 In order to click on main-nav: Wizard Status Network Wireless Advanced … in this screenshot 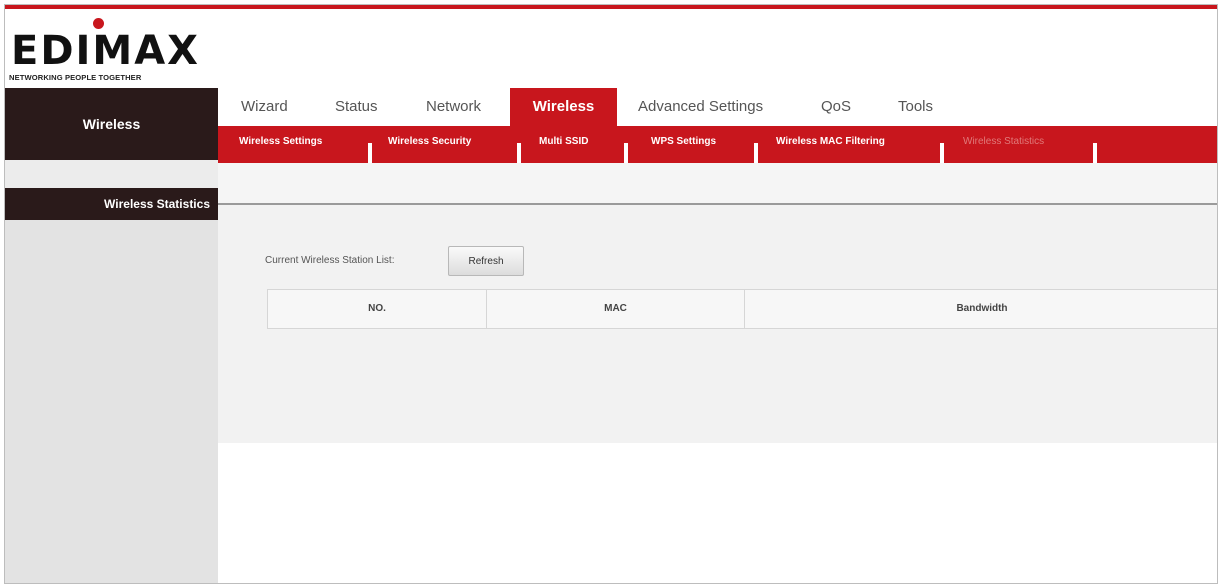, I will do `click(717, 107)`.